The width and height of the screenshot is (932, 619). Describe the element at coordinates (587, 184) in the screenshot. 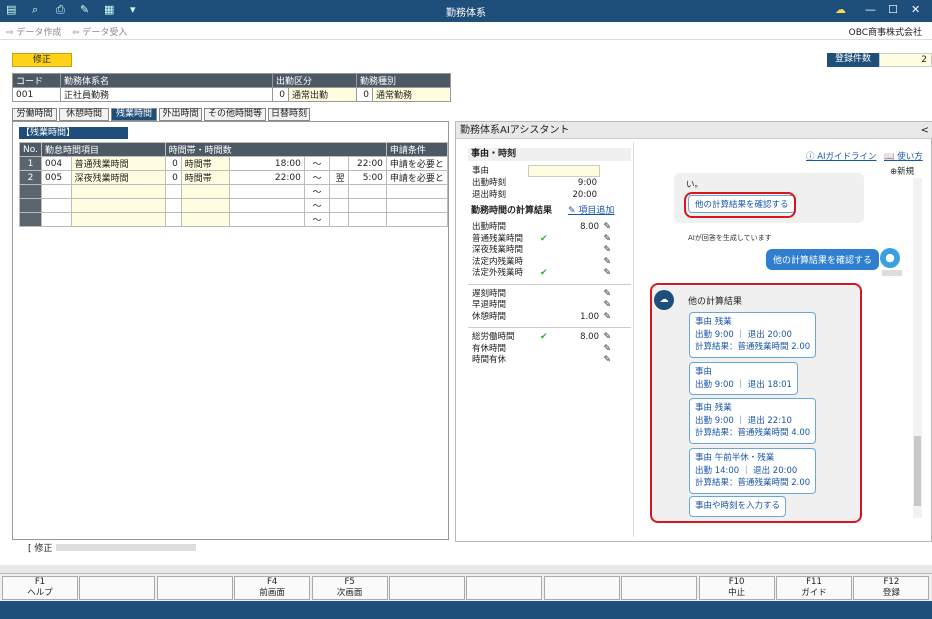

I see `in-time-value: 9:00` at that location.